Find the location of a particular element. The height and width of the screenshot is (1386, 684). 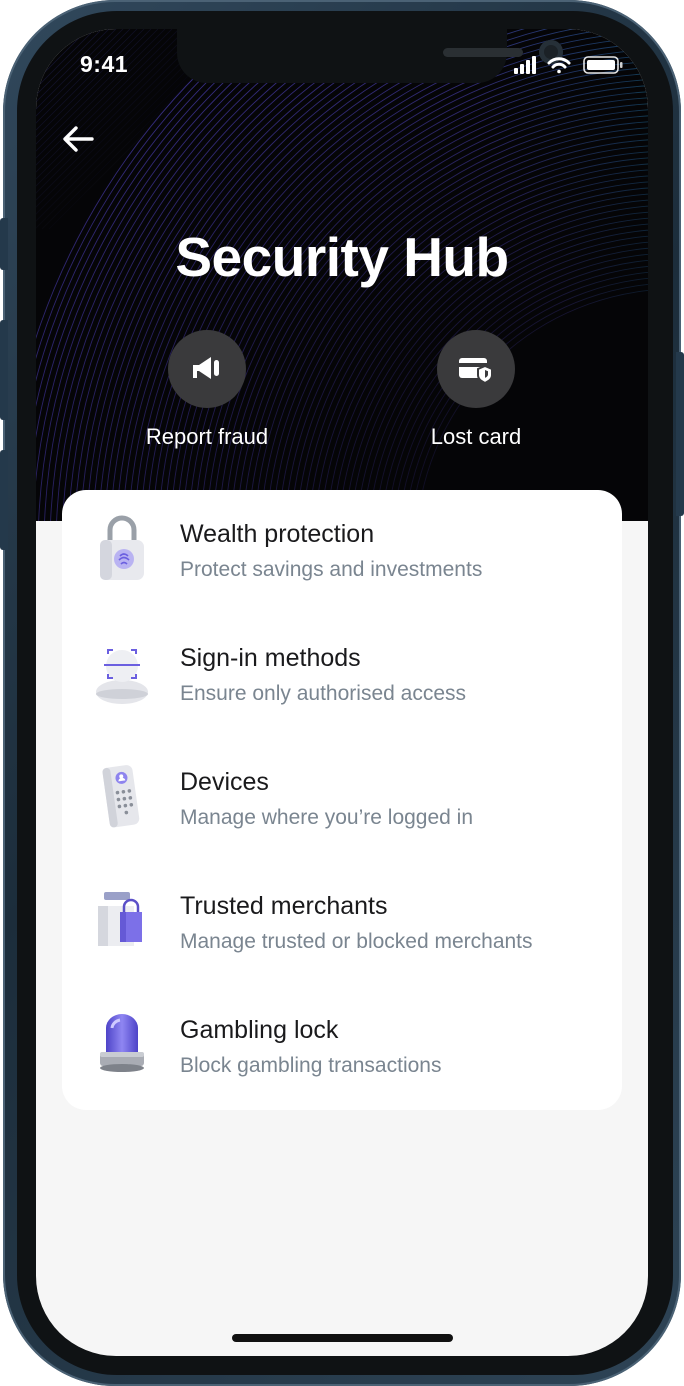

lost-card-icon-circle is located at coordinates (476, 369).